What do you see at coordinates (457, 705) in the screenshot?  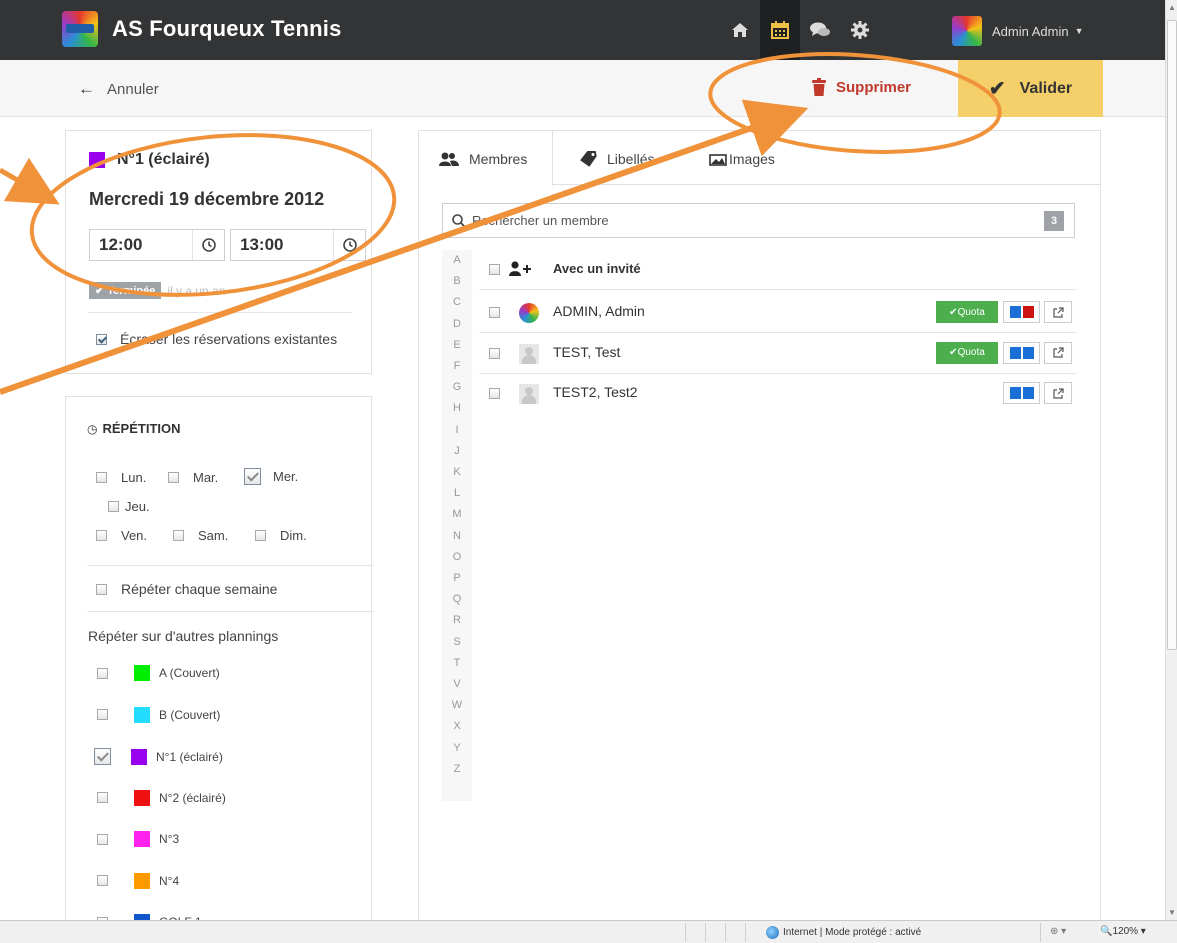 I see `alphabet-letter: W` at bounding box center [457, 705].